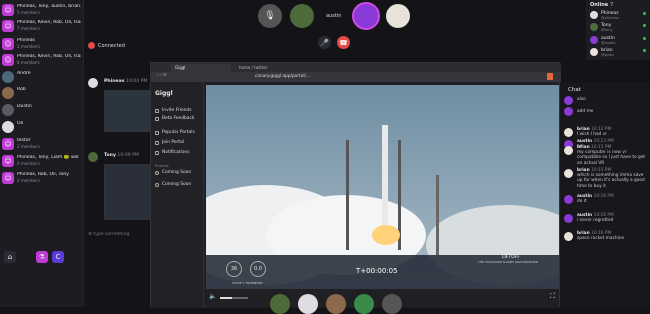 The image size is (650, 314). Describe the element at coordinates (157, 152) in the screenshot. I see `bell-icon` at that location.